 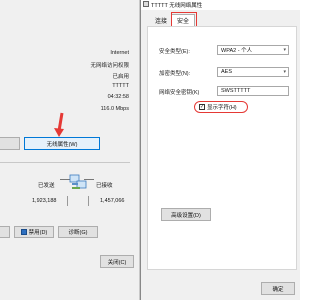 I want to click on network-key-label: 网络安全密钥(K), so click(x=179, y=93).